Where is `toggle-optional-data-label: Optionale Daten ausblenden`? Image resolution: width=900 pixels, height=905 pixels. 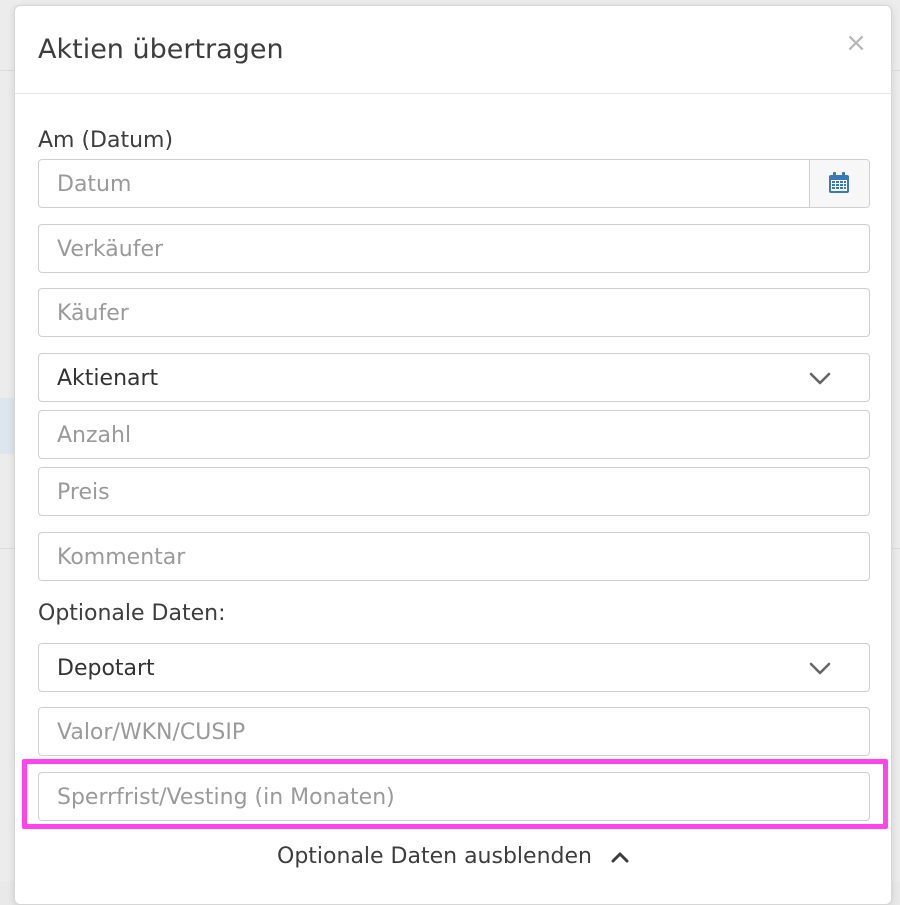 toggle-optional-data-label: Optionale Daten ausblenden is located at coordinates (434, 856).